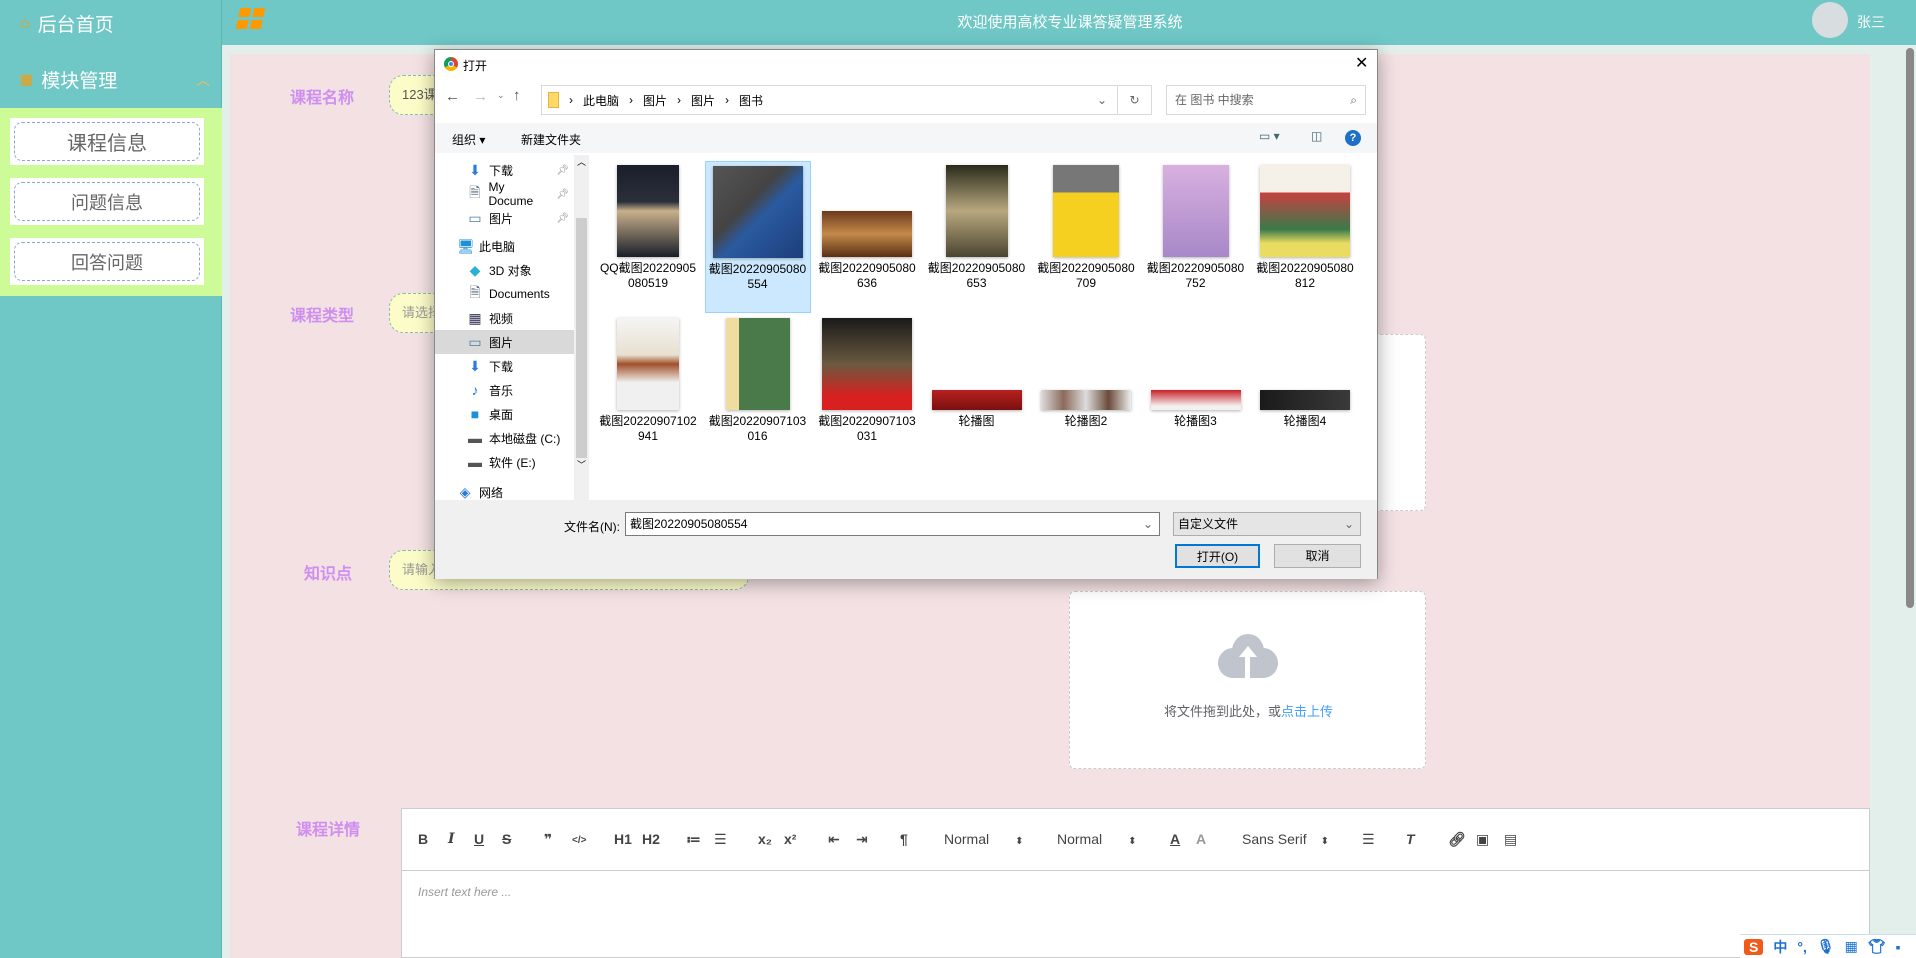 The width and height of the screenshot is (1916, 958). I want to click on nav-item: ◆ 3D 对象, so click(505, 270).